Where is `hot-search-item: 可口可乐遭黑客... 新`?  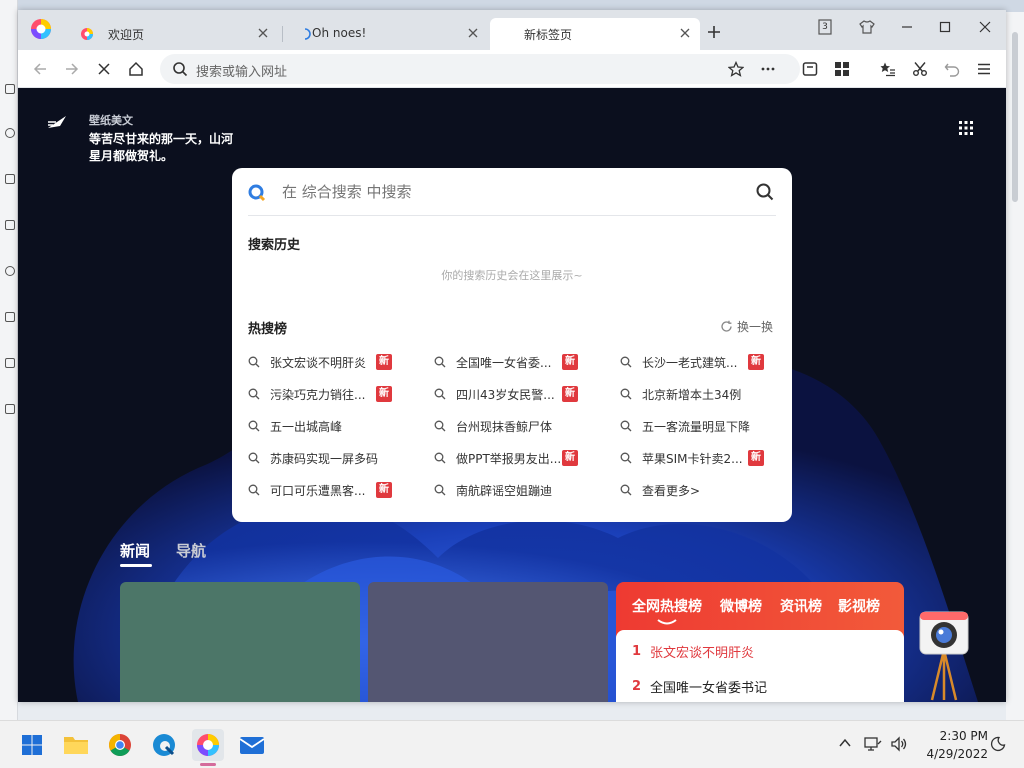
hot-search-item: 可口可乐遭黑客... 新 is located at coordinates (328, 490).